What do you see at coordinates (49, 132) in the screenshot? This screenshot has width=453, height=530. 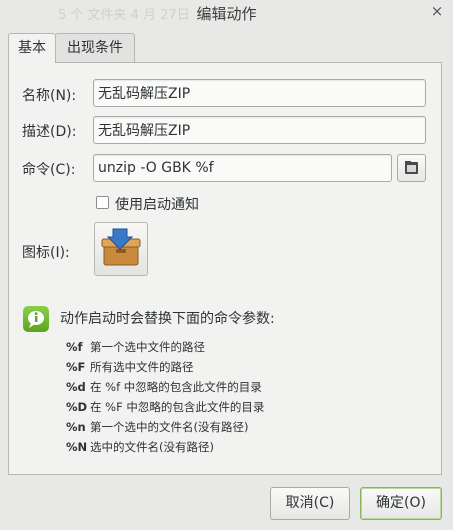 I see `description-label: 描述(D):` at bounding box center [49, 132].